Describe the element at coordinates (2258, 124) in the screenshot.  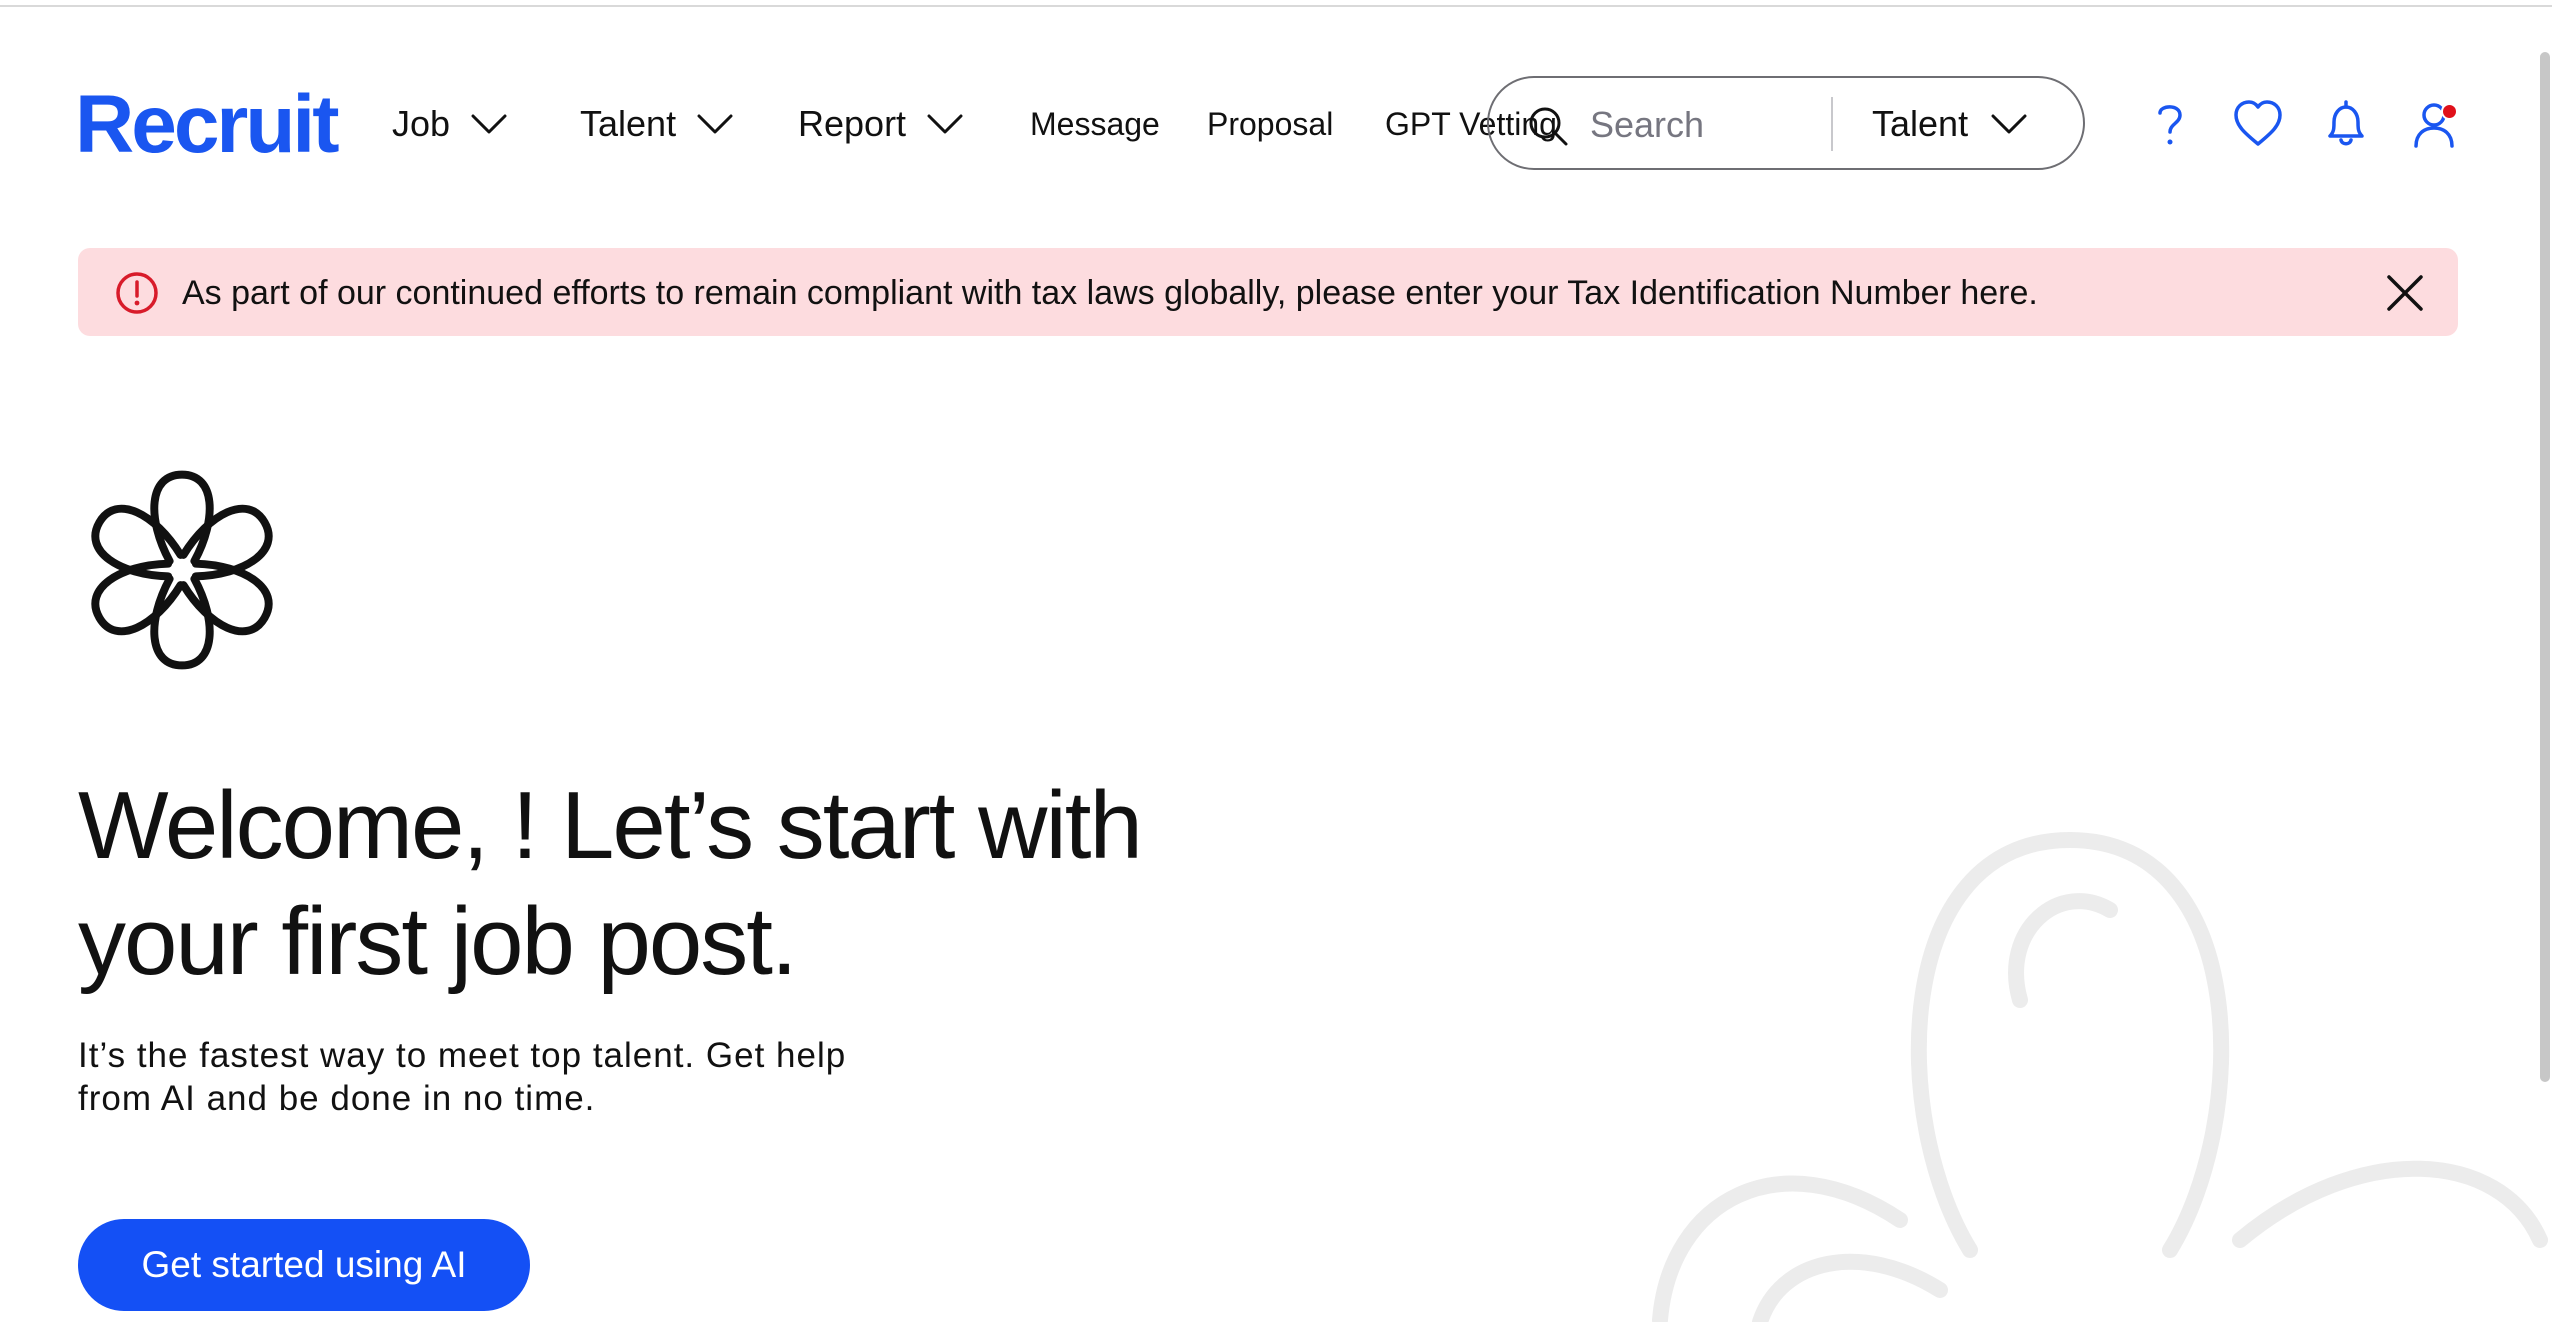
I see `heart-icon` at that location.